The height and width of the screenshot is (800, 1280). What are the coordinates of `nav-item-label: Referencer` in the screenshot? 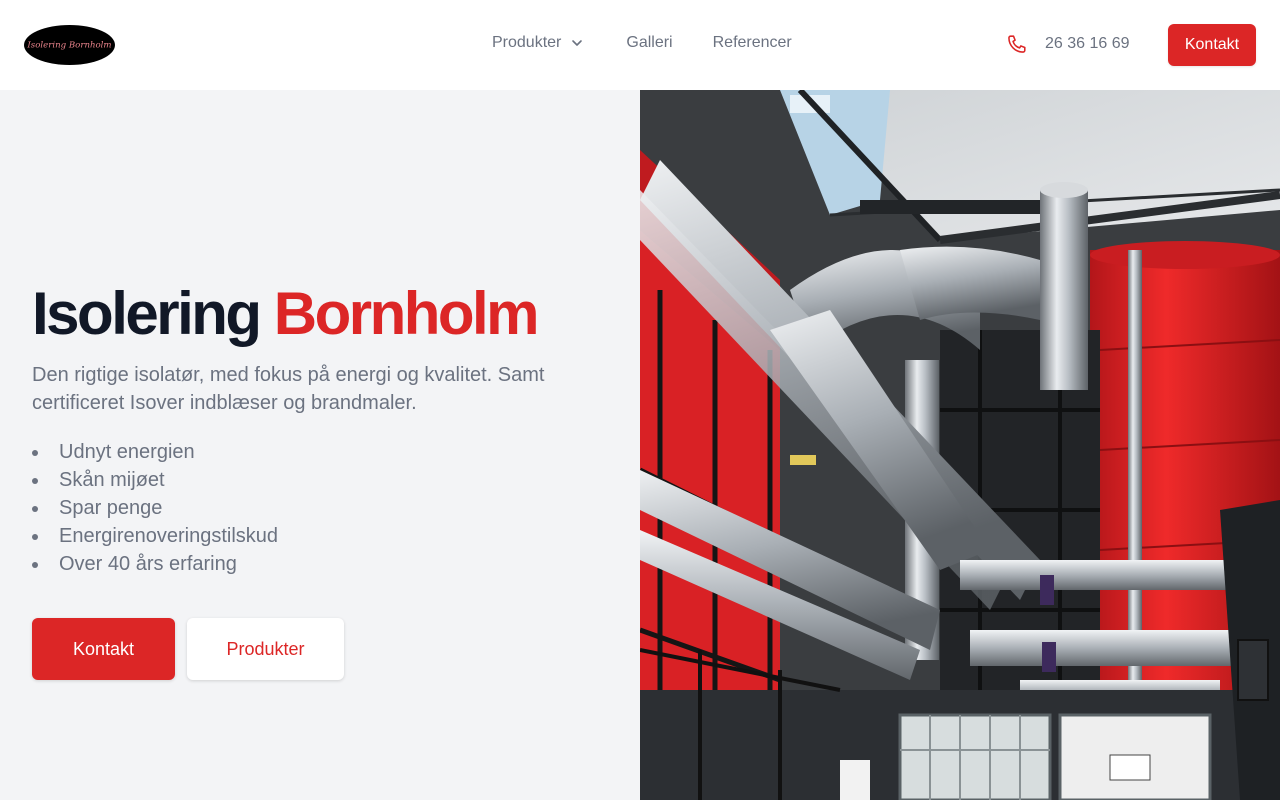 It's located at (752, 42).